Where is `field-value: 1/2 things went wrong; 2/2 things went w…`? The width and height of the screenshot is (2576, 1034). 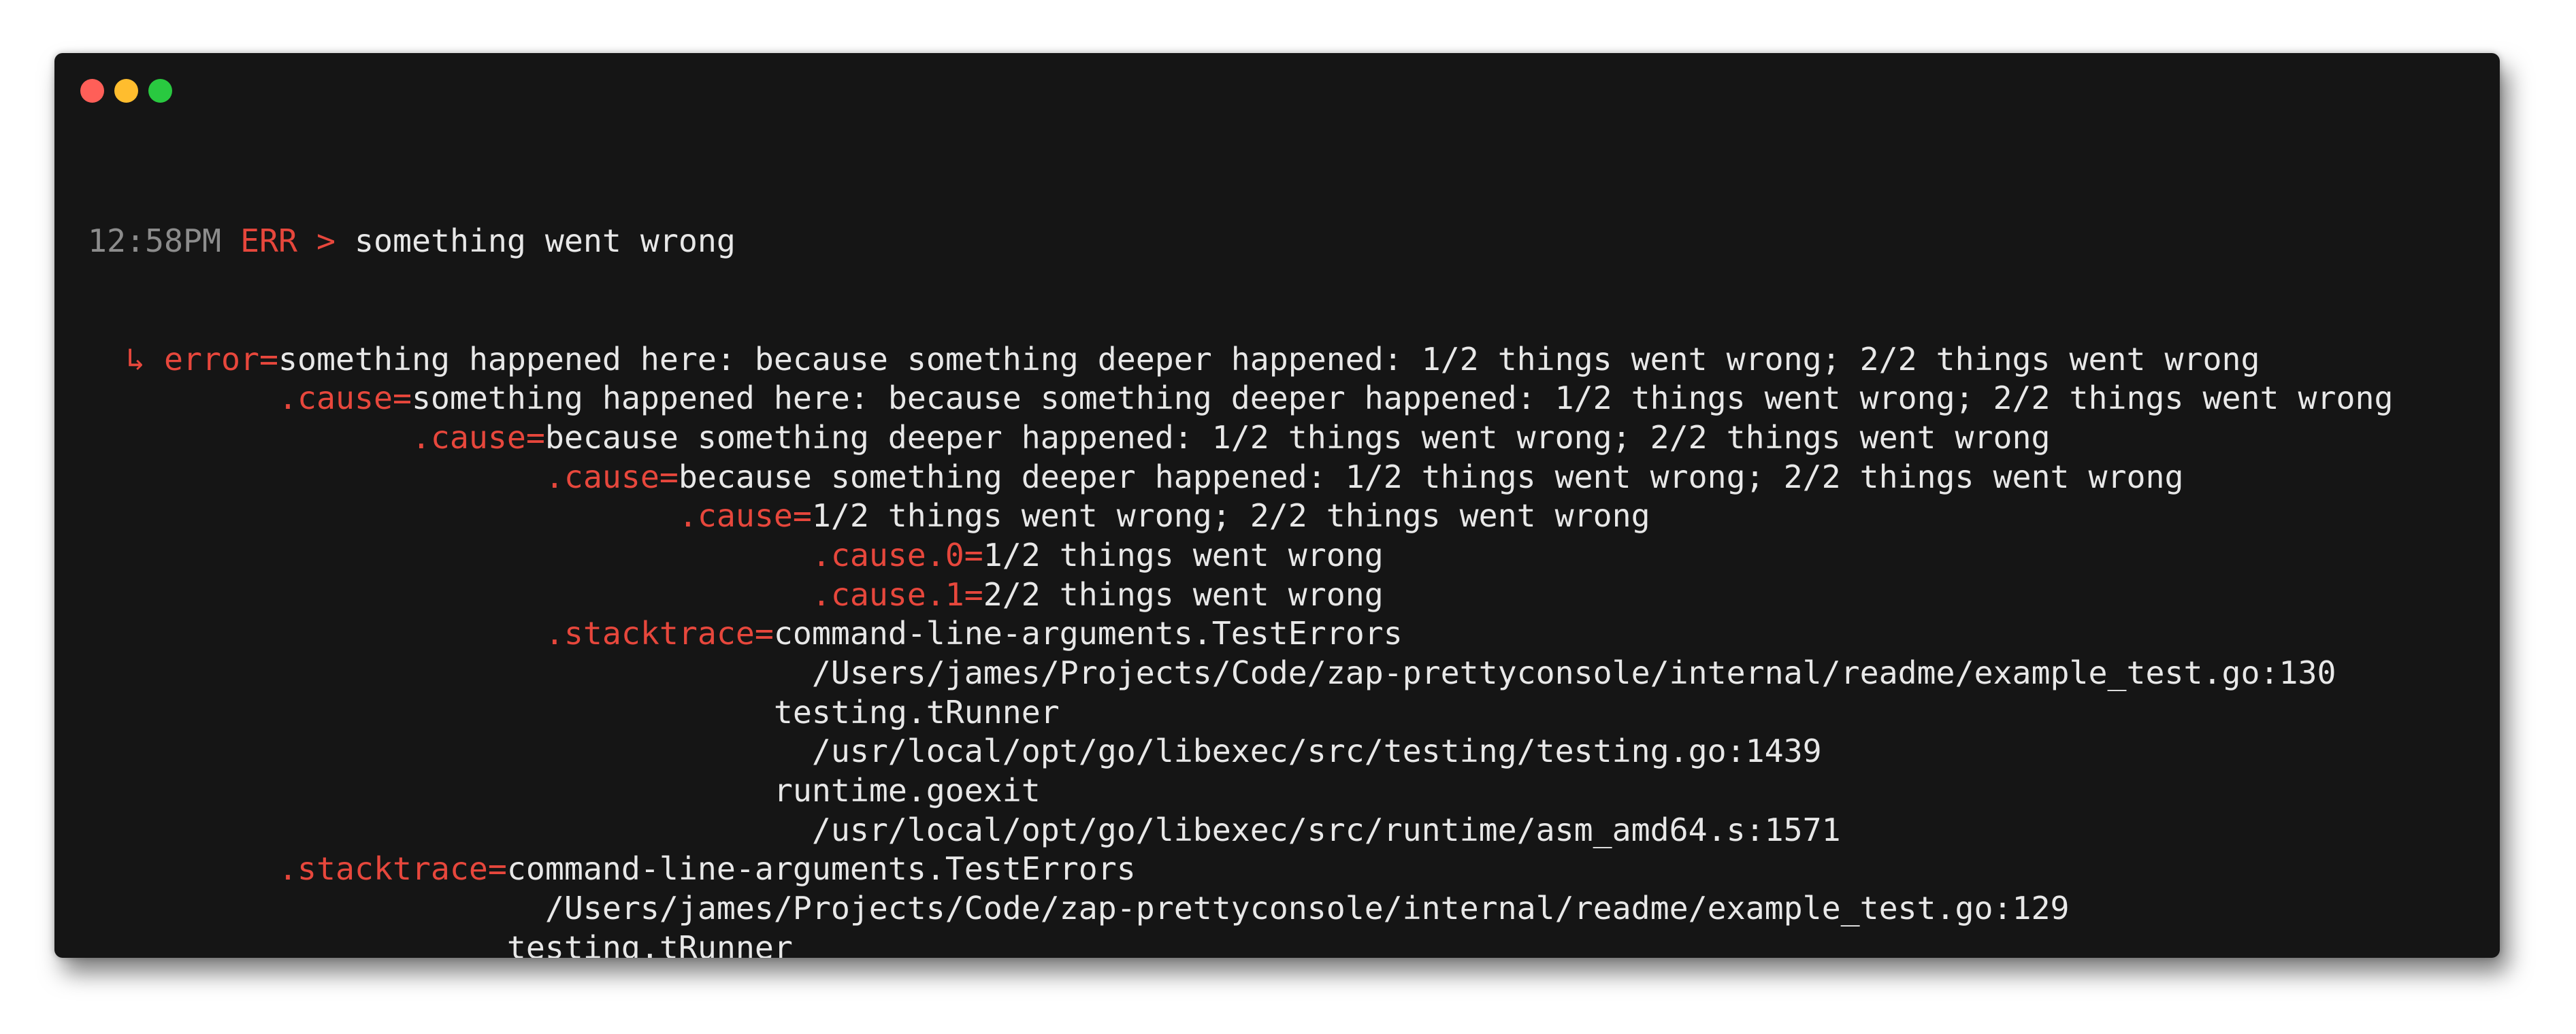
field-value: 1/2 things went wrong; 2/2 things went w… is located at coordinates (1230, 516).